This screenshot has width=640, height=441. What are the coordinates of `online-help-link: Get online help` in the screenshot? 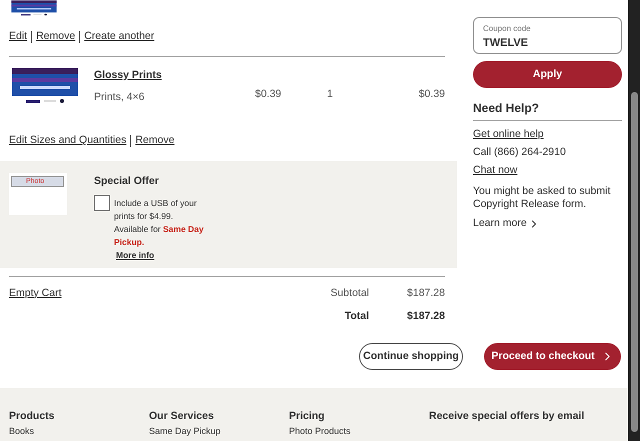 It's located at (547, 135).